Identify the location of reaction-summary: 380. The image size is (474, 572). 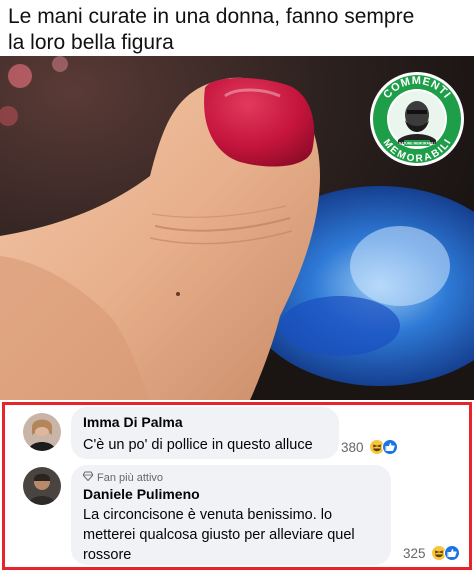
(369, 447).